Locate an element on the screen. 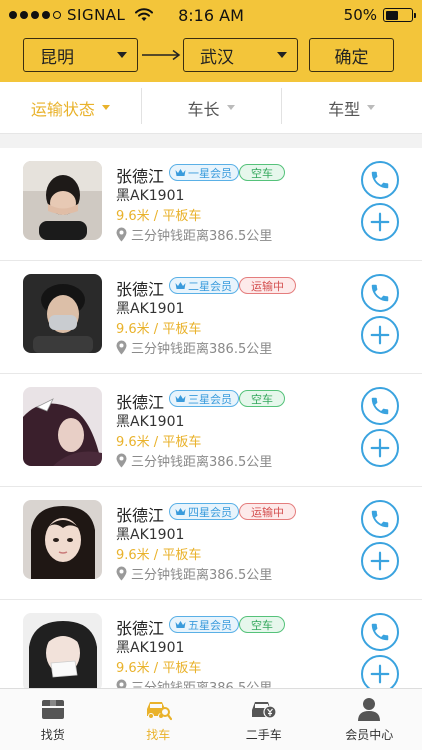 This screenshot has width=422, height=750. tab-used-cars: 二手车 is located at coordinates (264, 719).